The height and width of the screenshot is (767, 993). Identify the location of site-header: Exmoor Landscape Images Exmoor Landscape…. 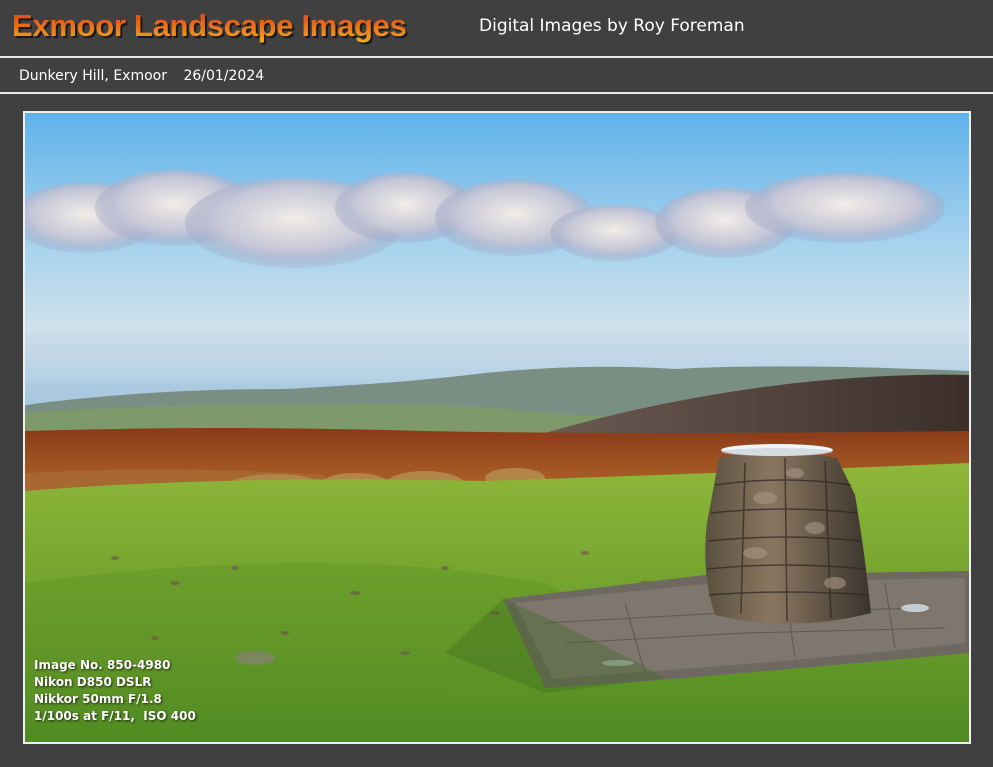
(496, 29).